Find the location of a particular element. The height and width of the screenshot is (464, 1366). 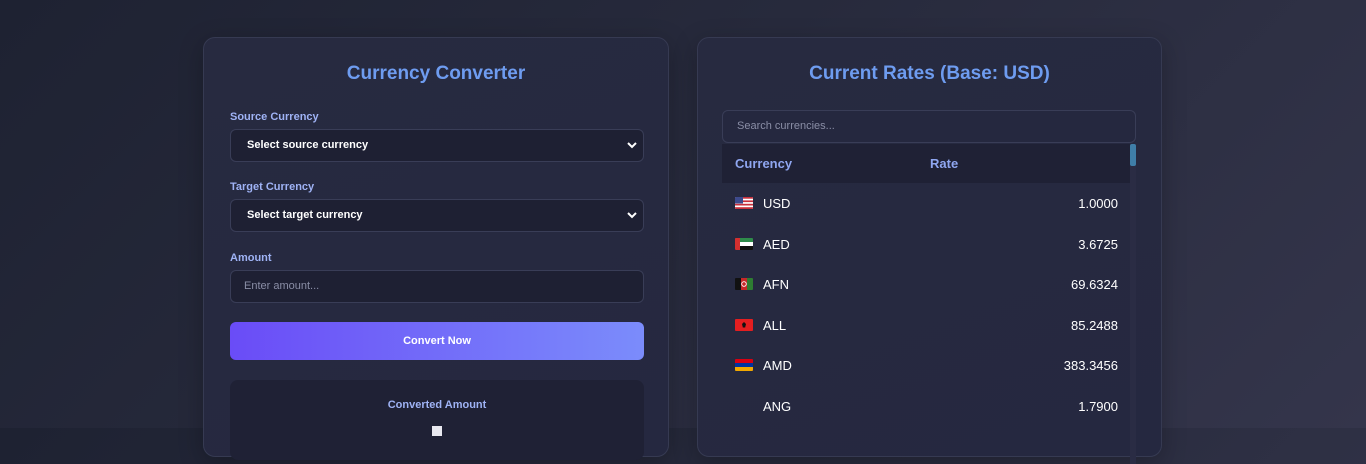

scrollbar-thumb is located at coordinates (1133, 155).